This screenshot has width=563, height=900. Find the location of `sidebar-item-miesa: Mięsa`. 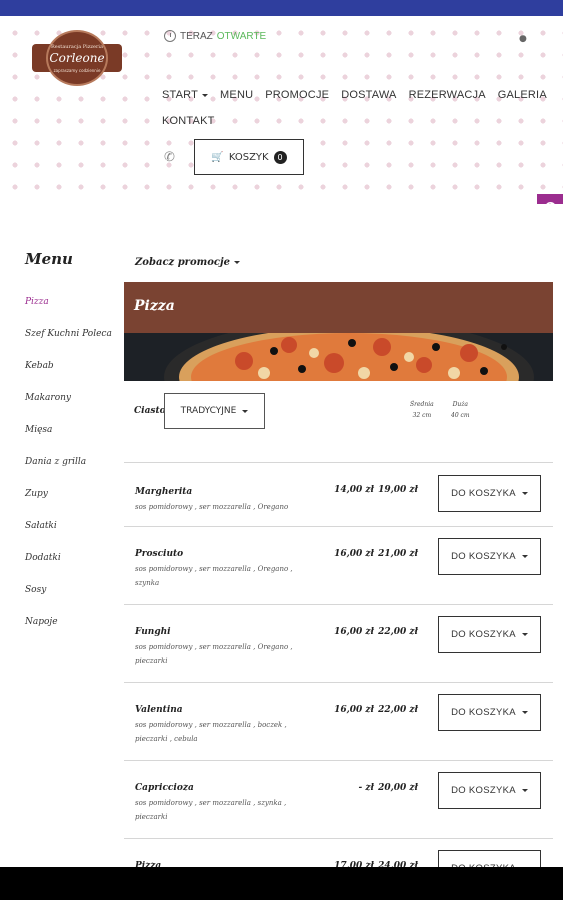

sidebar-item-miesa: Mięsa is located at coordinates (70, 430).